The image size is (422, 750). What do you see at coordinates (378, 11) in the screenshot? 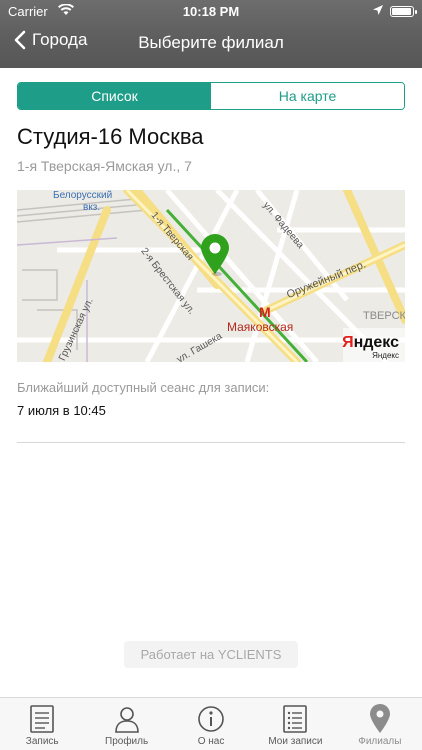
I see `location-arrow-icon` at bounding box center [378, 11].